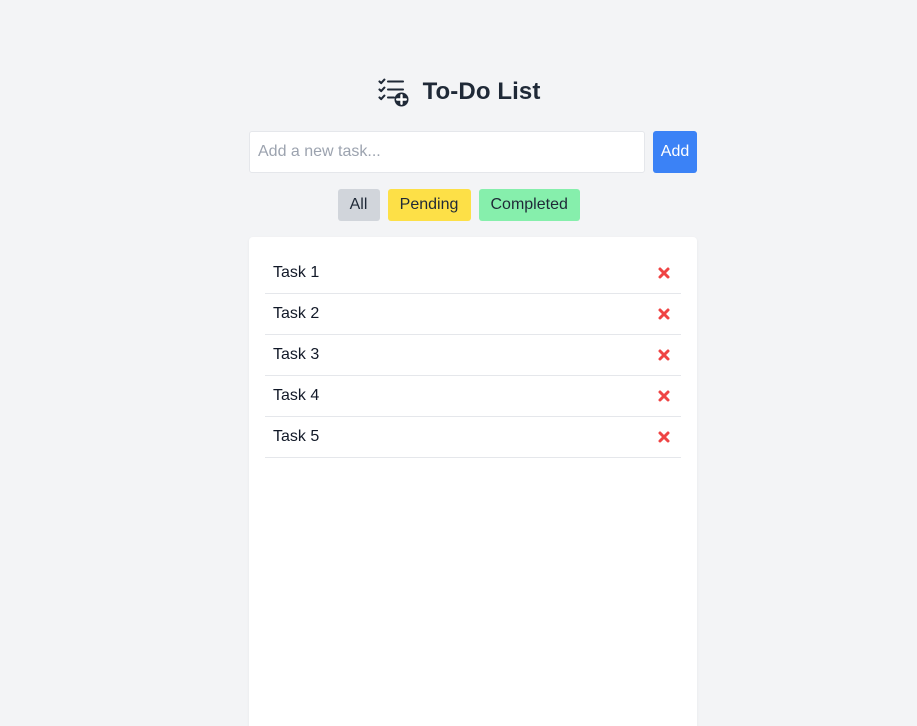 The height and width of the screenshot is (726, 917). I want to click on delete-task-1-button, so click(664, 273).